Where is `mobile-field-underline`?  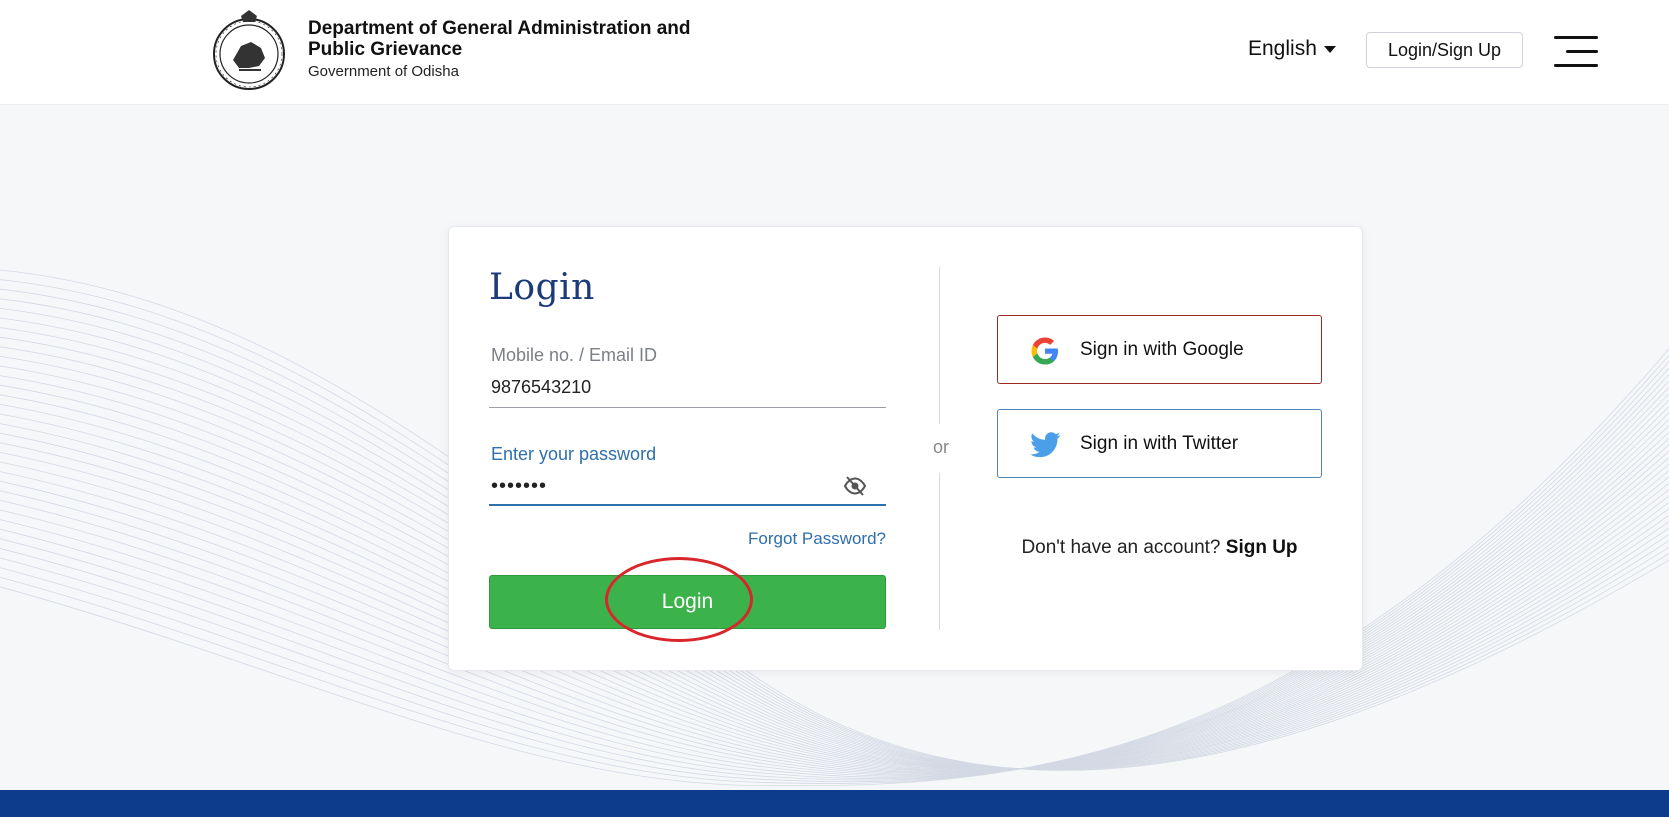
mobile-field-underline is located at coordinates (687, 407).